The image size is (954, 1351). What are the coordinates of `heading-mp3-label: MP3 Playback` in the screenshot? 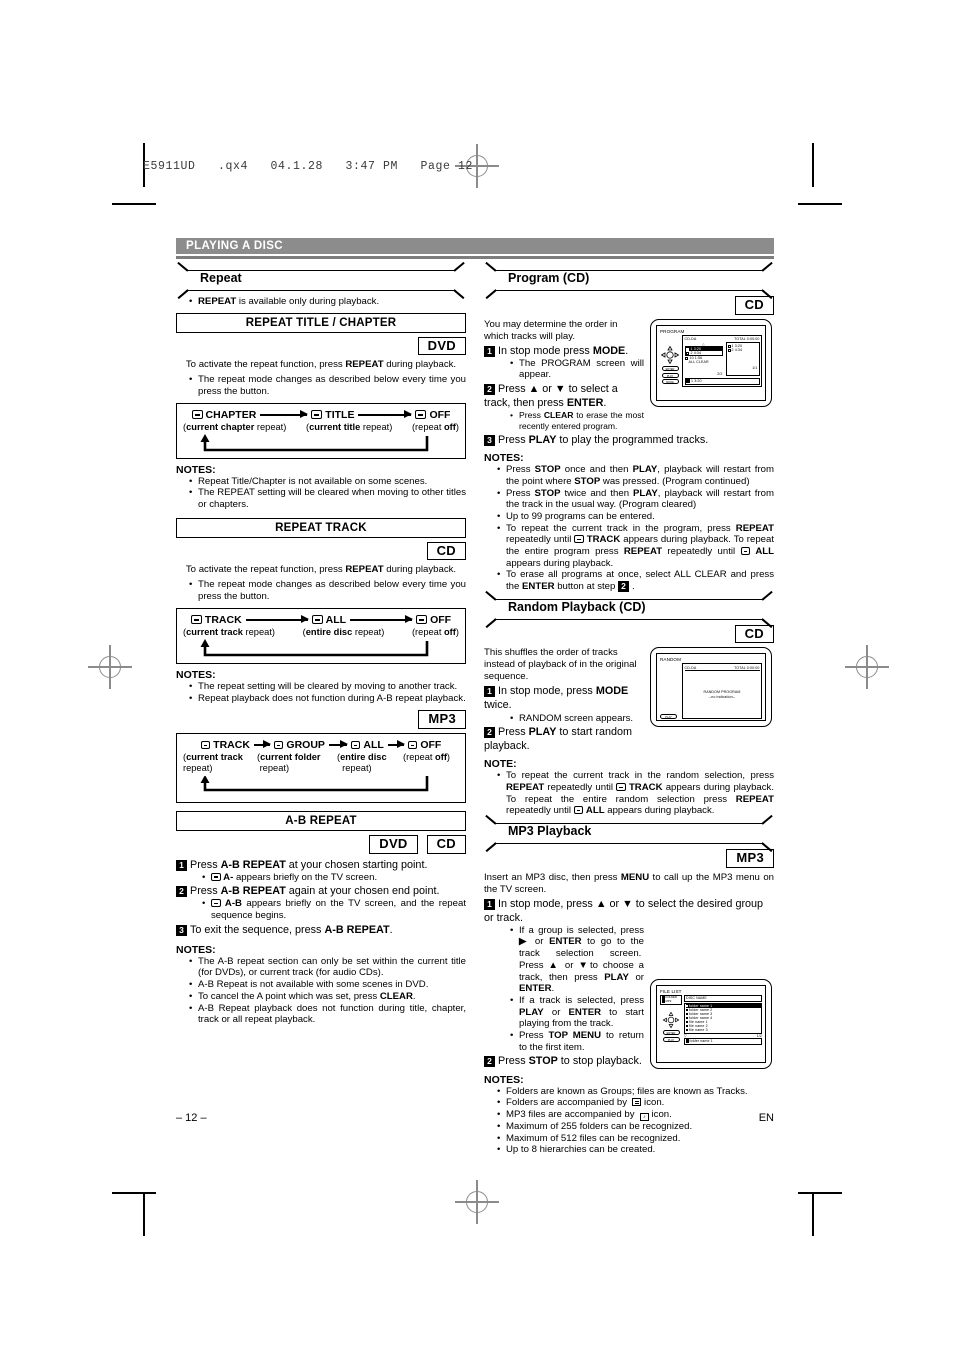 It's located at (550, 831).